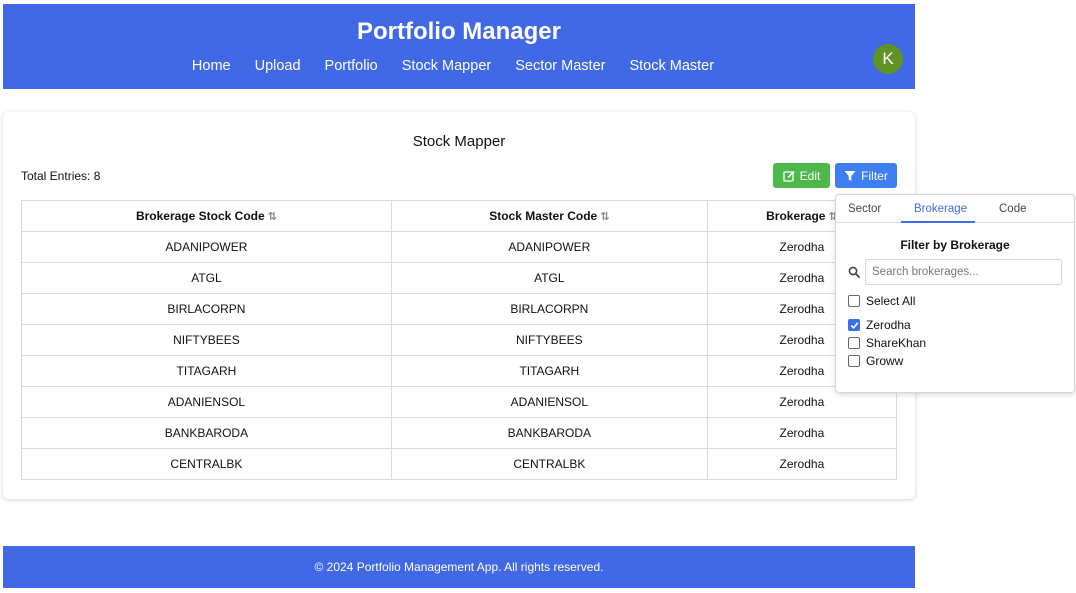  What do you see at coordinates (446, 66) in the screenshot?
I see `nav-stock-mapper: Stock Mapper` at bounding box center [446, 66].